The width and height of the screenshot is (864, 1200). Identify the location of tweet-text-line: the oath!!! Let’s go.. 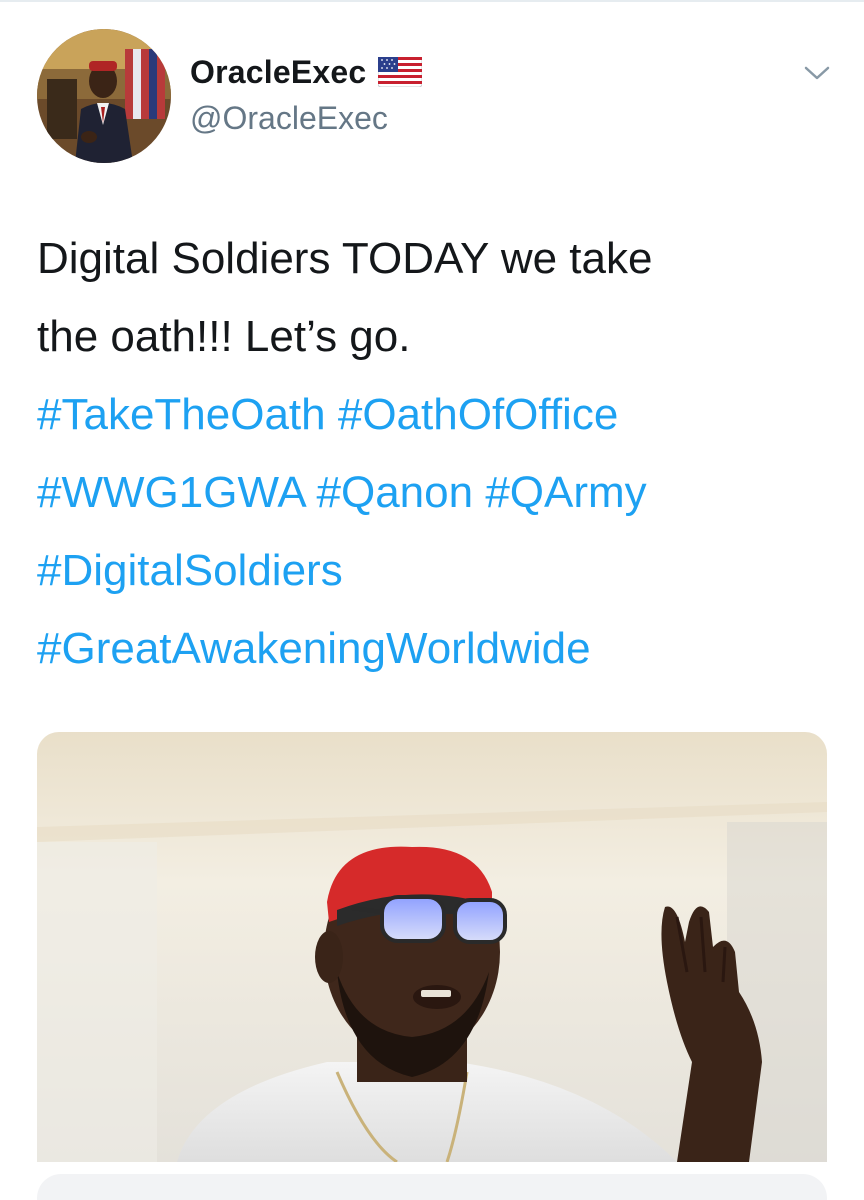
(224, 336).